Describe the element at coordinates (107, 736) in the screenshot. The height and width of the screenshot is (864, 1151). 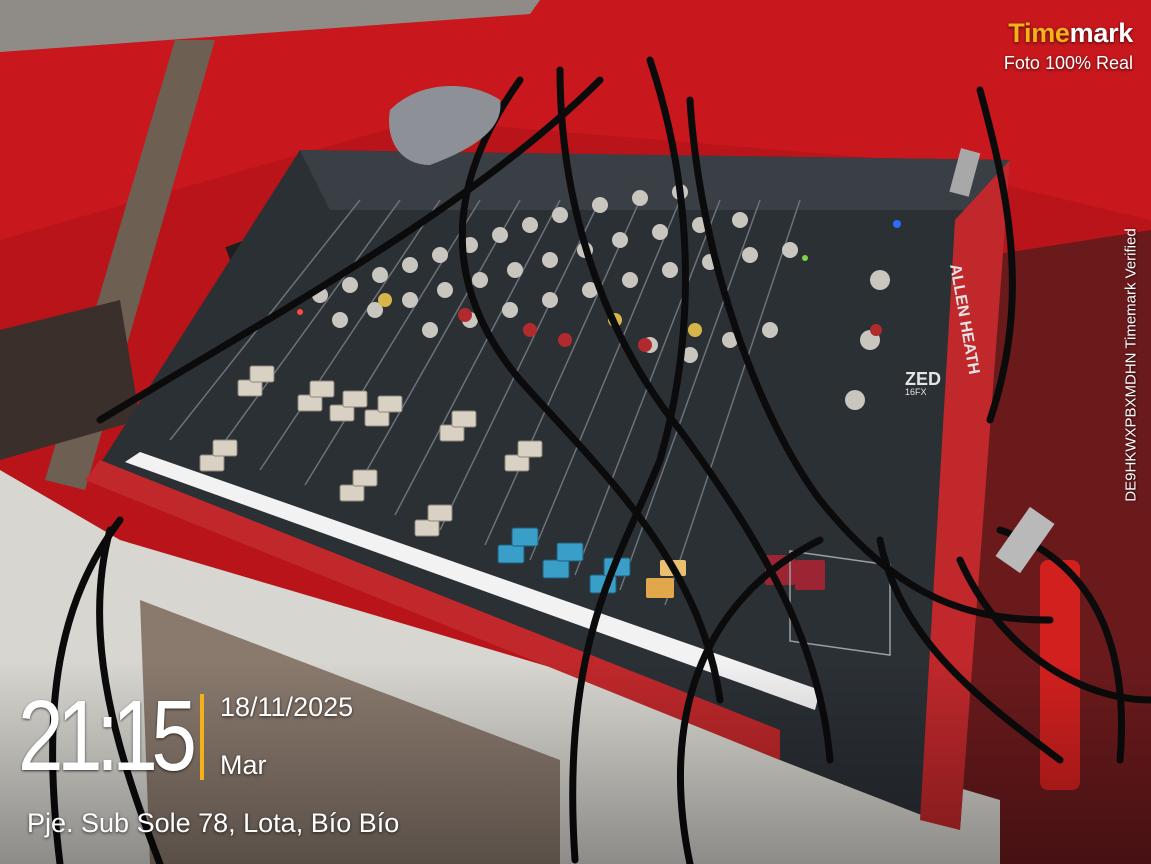
I see `stamp-time: 21:15` at that location.